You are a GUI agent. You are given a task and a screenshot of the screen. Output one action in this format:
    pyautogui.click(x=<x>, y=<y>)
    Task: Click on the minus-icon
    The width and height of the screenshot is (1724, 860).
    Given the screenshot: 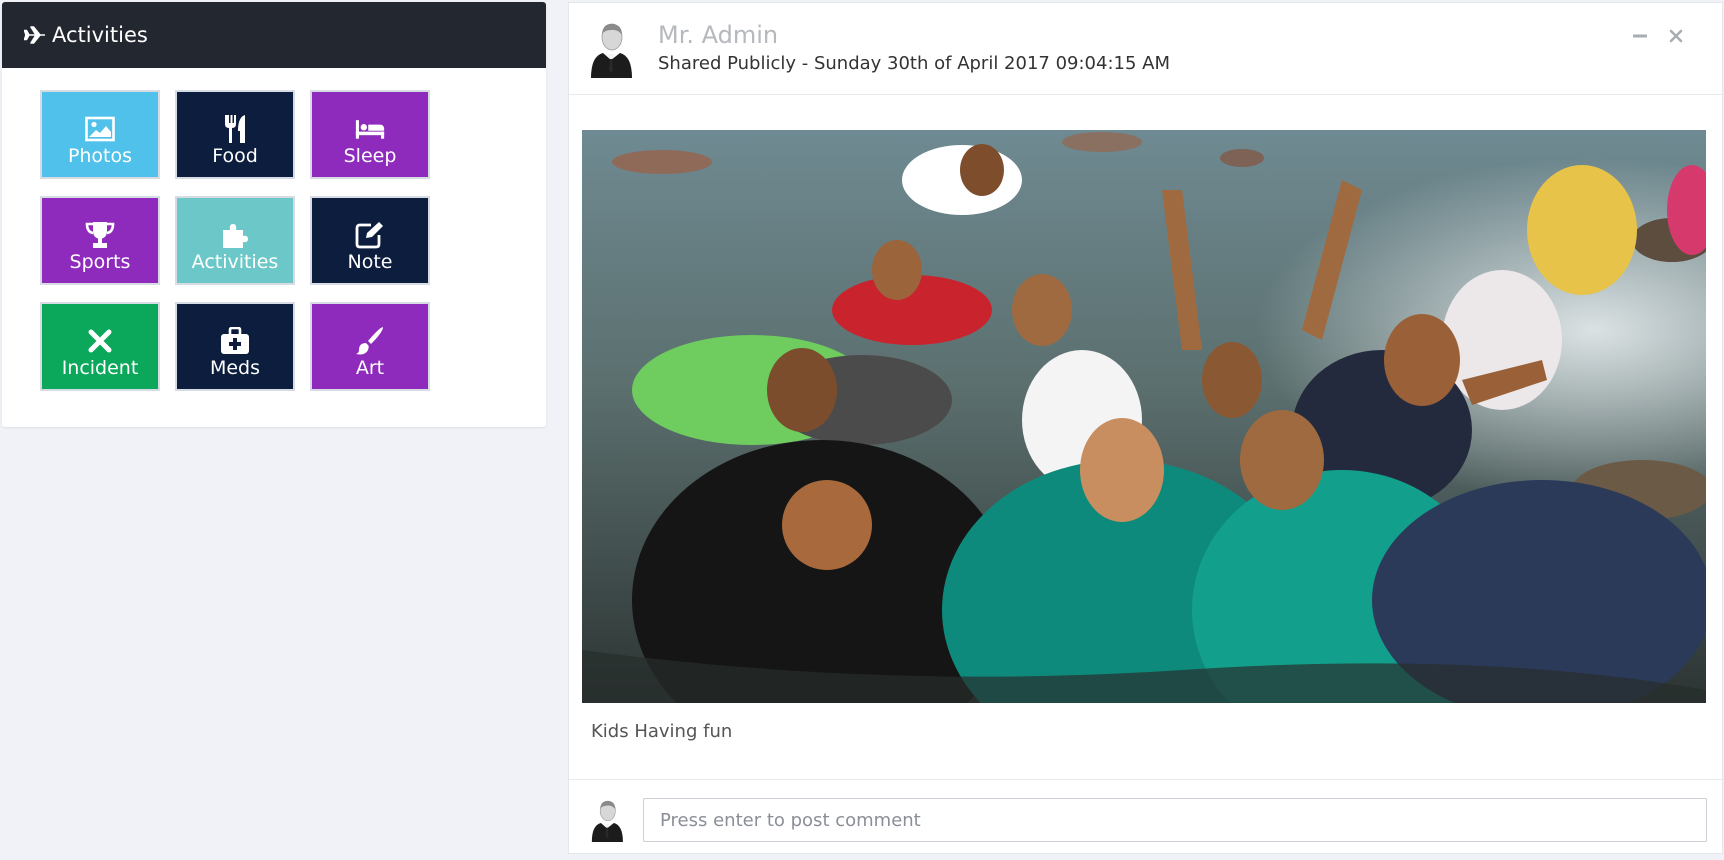 What is the action you would take?
    pyautogui.click(x=1640, y=36)
    